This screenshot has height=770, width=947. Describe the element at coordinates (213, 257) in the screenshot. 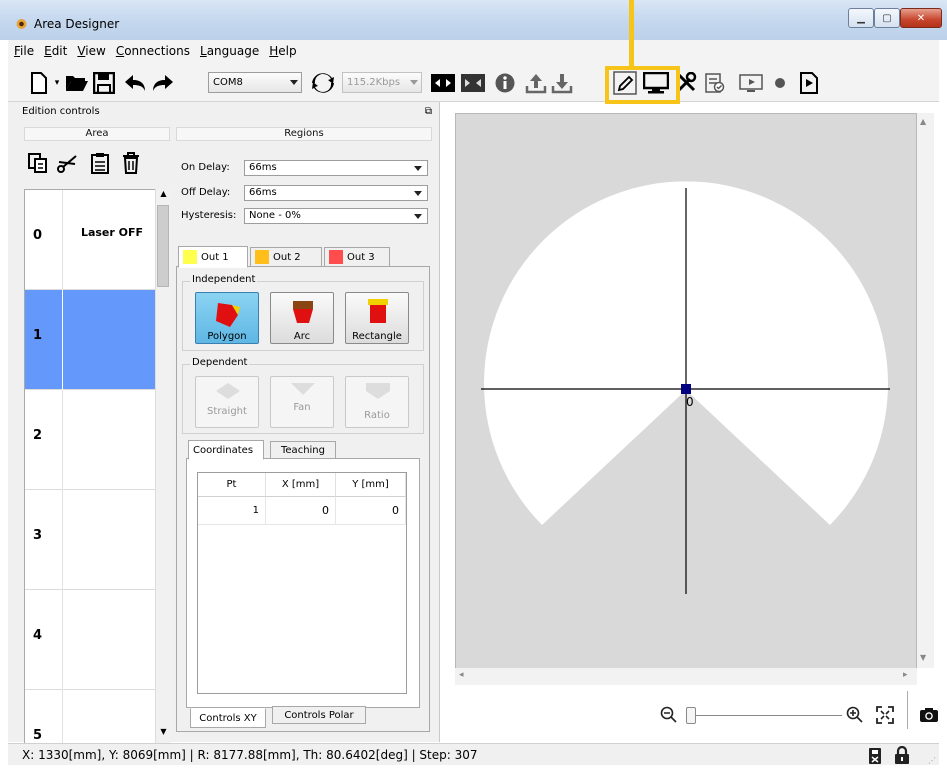

I see `tab-out-1: Out 1` at that location.